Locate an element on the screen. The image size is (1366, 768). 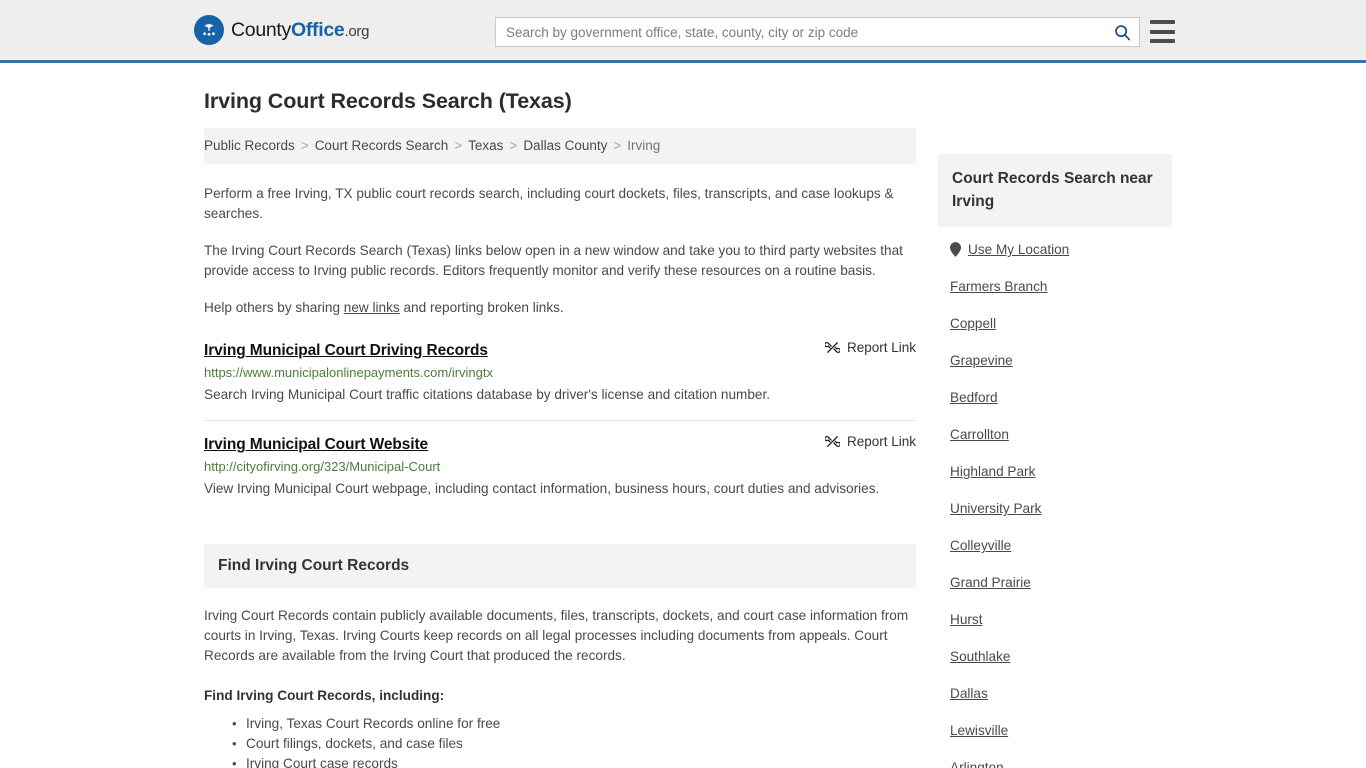
map-pin-icon is located at coordinates (955, 249).